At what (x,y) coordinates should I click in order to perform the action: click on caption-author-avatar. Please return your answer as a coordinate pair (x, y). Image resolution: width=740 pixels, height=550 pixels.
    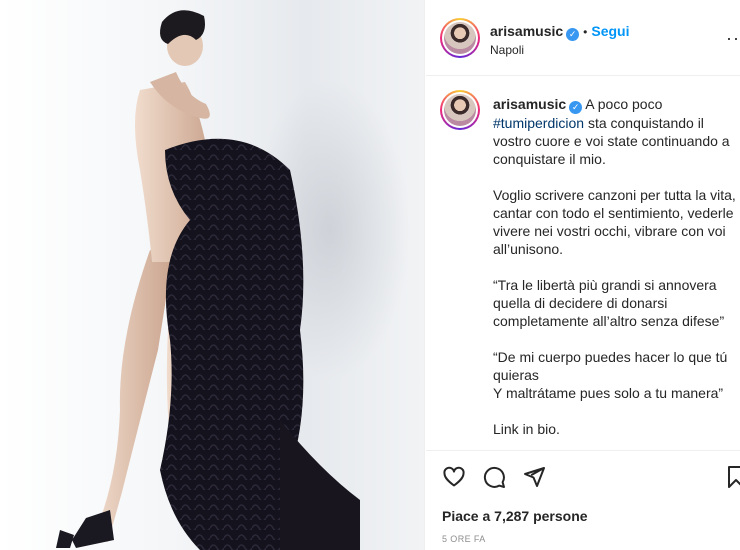
    Looking at the image, I should click on (460, 110).